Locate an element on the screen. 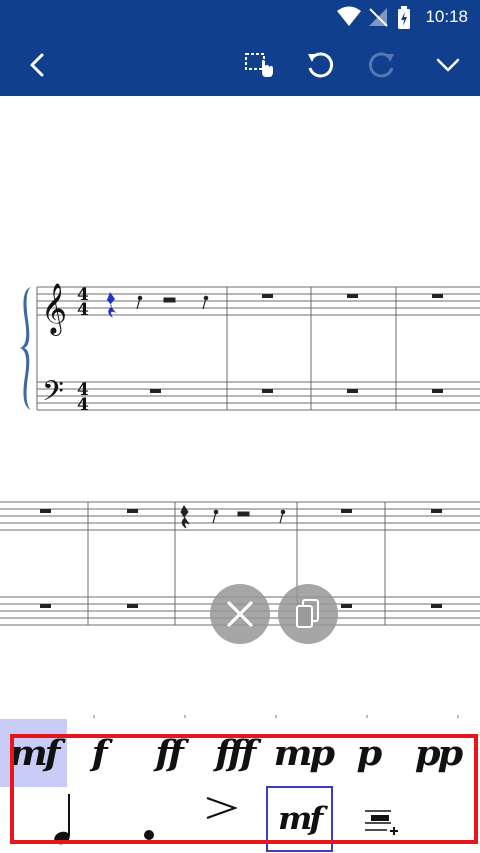  dynamic-label: ff is located at coordinates (169, 753).